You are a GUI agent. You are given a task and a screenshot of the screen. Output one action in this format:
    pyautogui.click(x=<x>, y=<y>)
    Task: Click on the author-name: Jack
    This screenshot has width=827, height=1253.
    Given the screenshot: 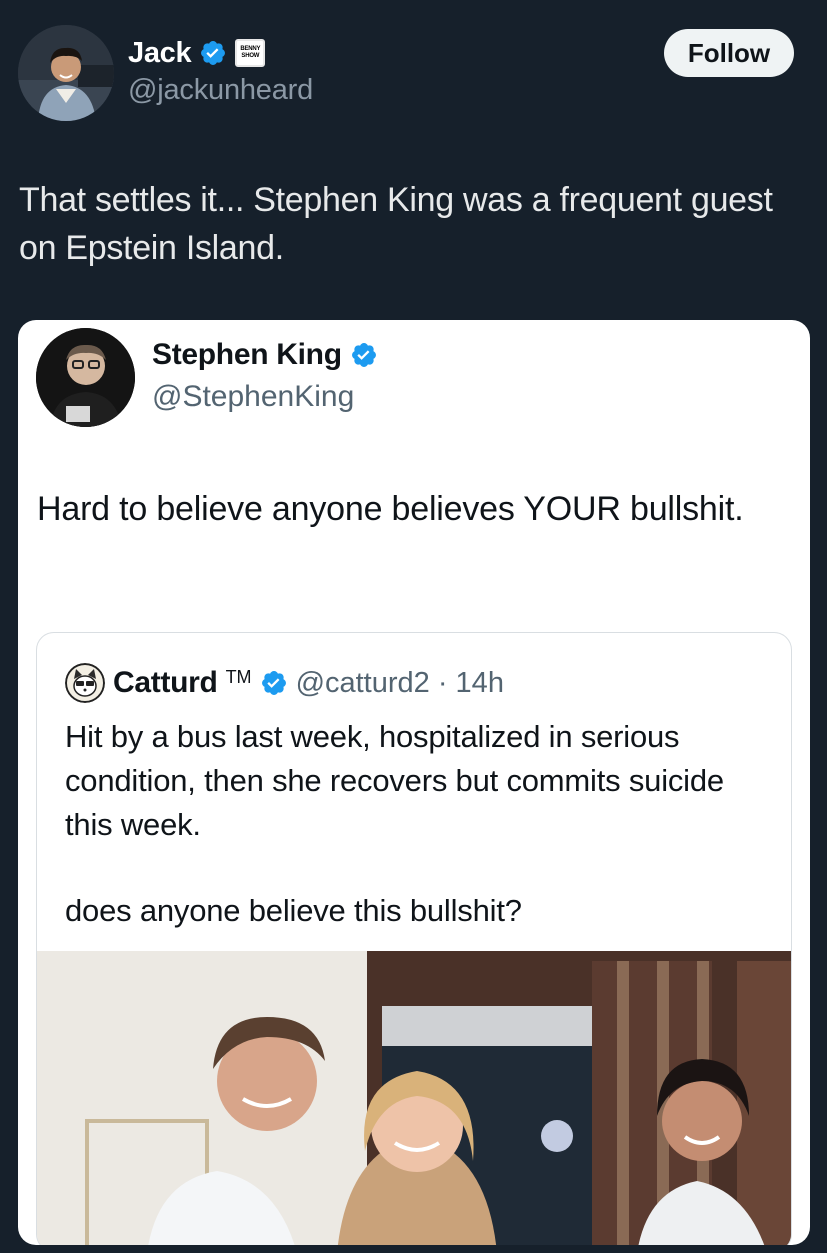 What is the action you would take?
    pyautogui.click(x=160, y=53)
    